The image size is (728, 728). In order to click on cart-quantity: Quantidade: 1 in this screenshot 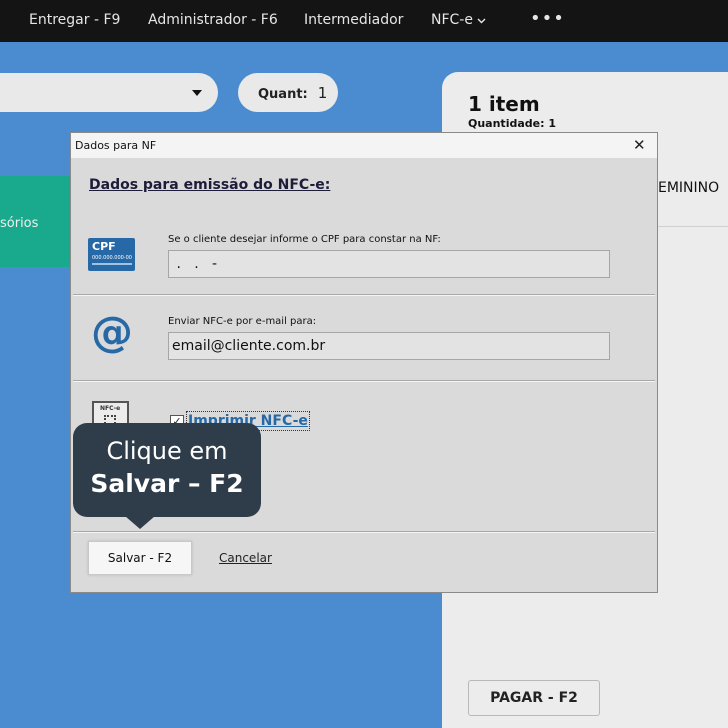, I will do `click(512, 123)`.